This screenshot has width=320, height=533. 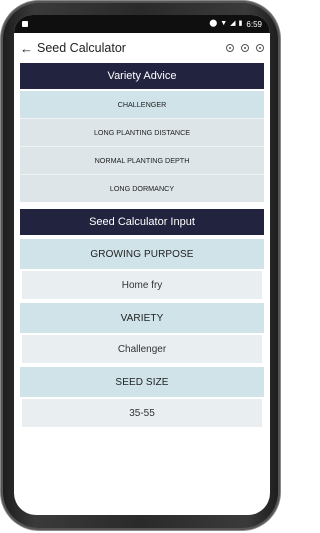 I want to click on growing-purpose-select: Home fry, so click(x=142, y=285).